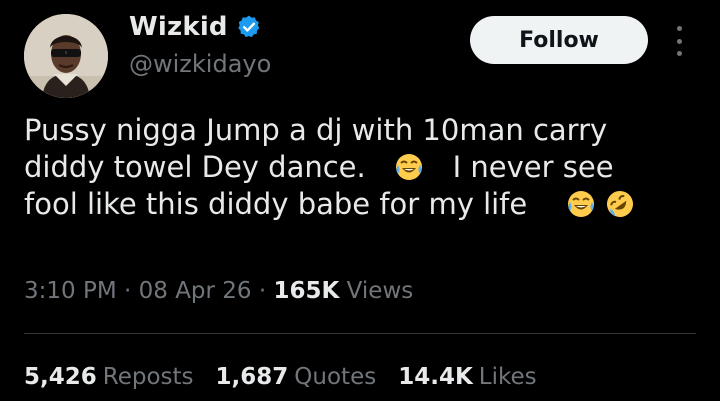 The width and height of the screenshot is (720, 401). What do you see at coordinates (249, 27) in the screenshot?
I see `verified-badge-icon` at bounding box center [249, 27].